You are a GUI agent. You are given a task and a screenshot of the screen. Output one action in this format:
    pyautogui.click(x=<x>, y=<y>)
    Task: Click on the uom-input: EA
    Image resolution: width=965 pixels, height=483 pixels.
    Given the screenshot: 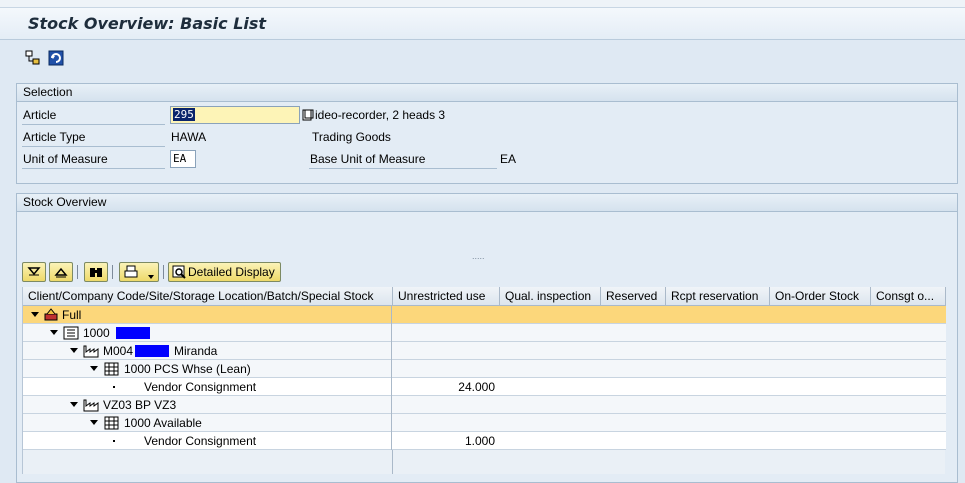 What is the action you would take?
    pyautogui.click(x=183, y=159)
    